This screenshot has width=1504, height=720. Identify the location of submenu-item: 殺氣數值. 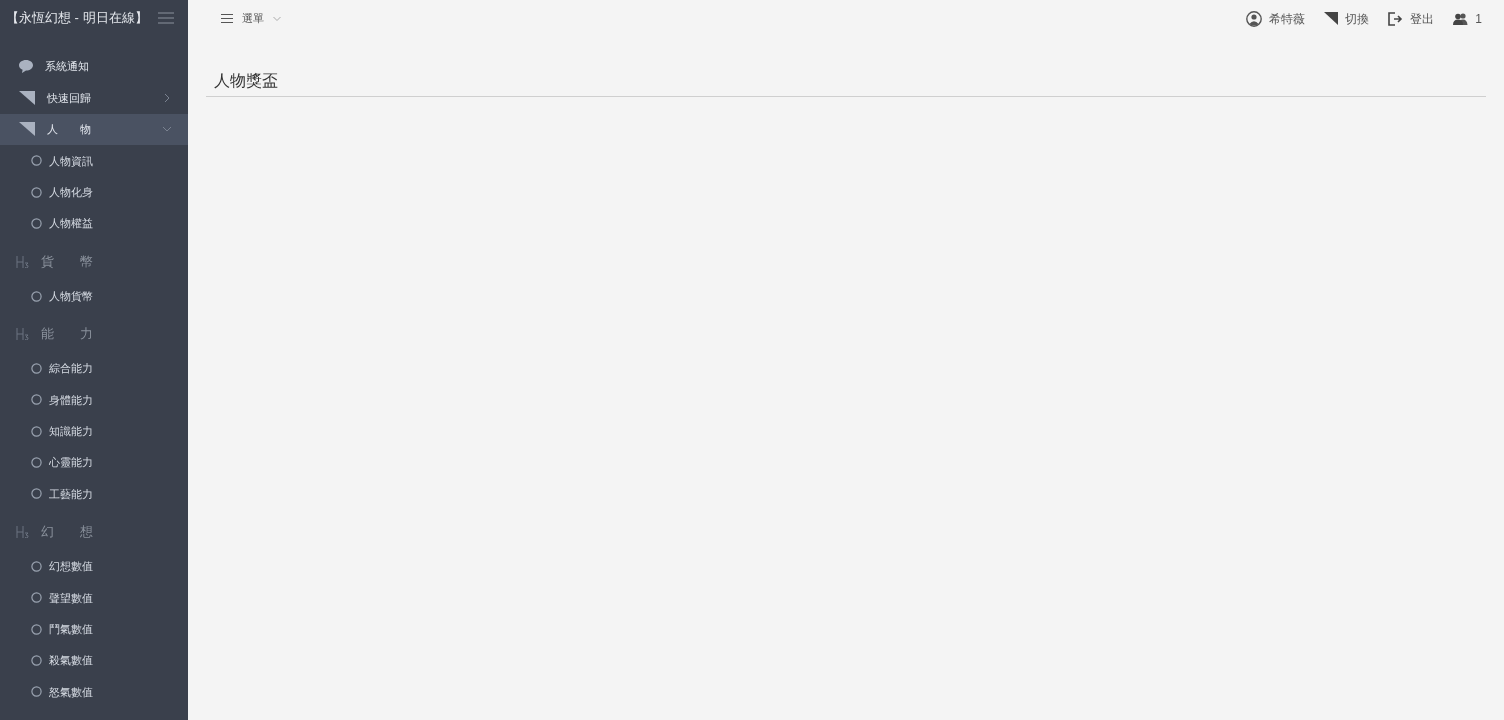
(94, 660).